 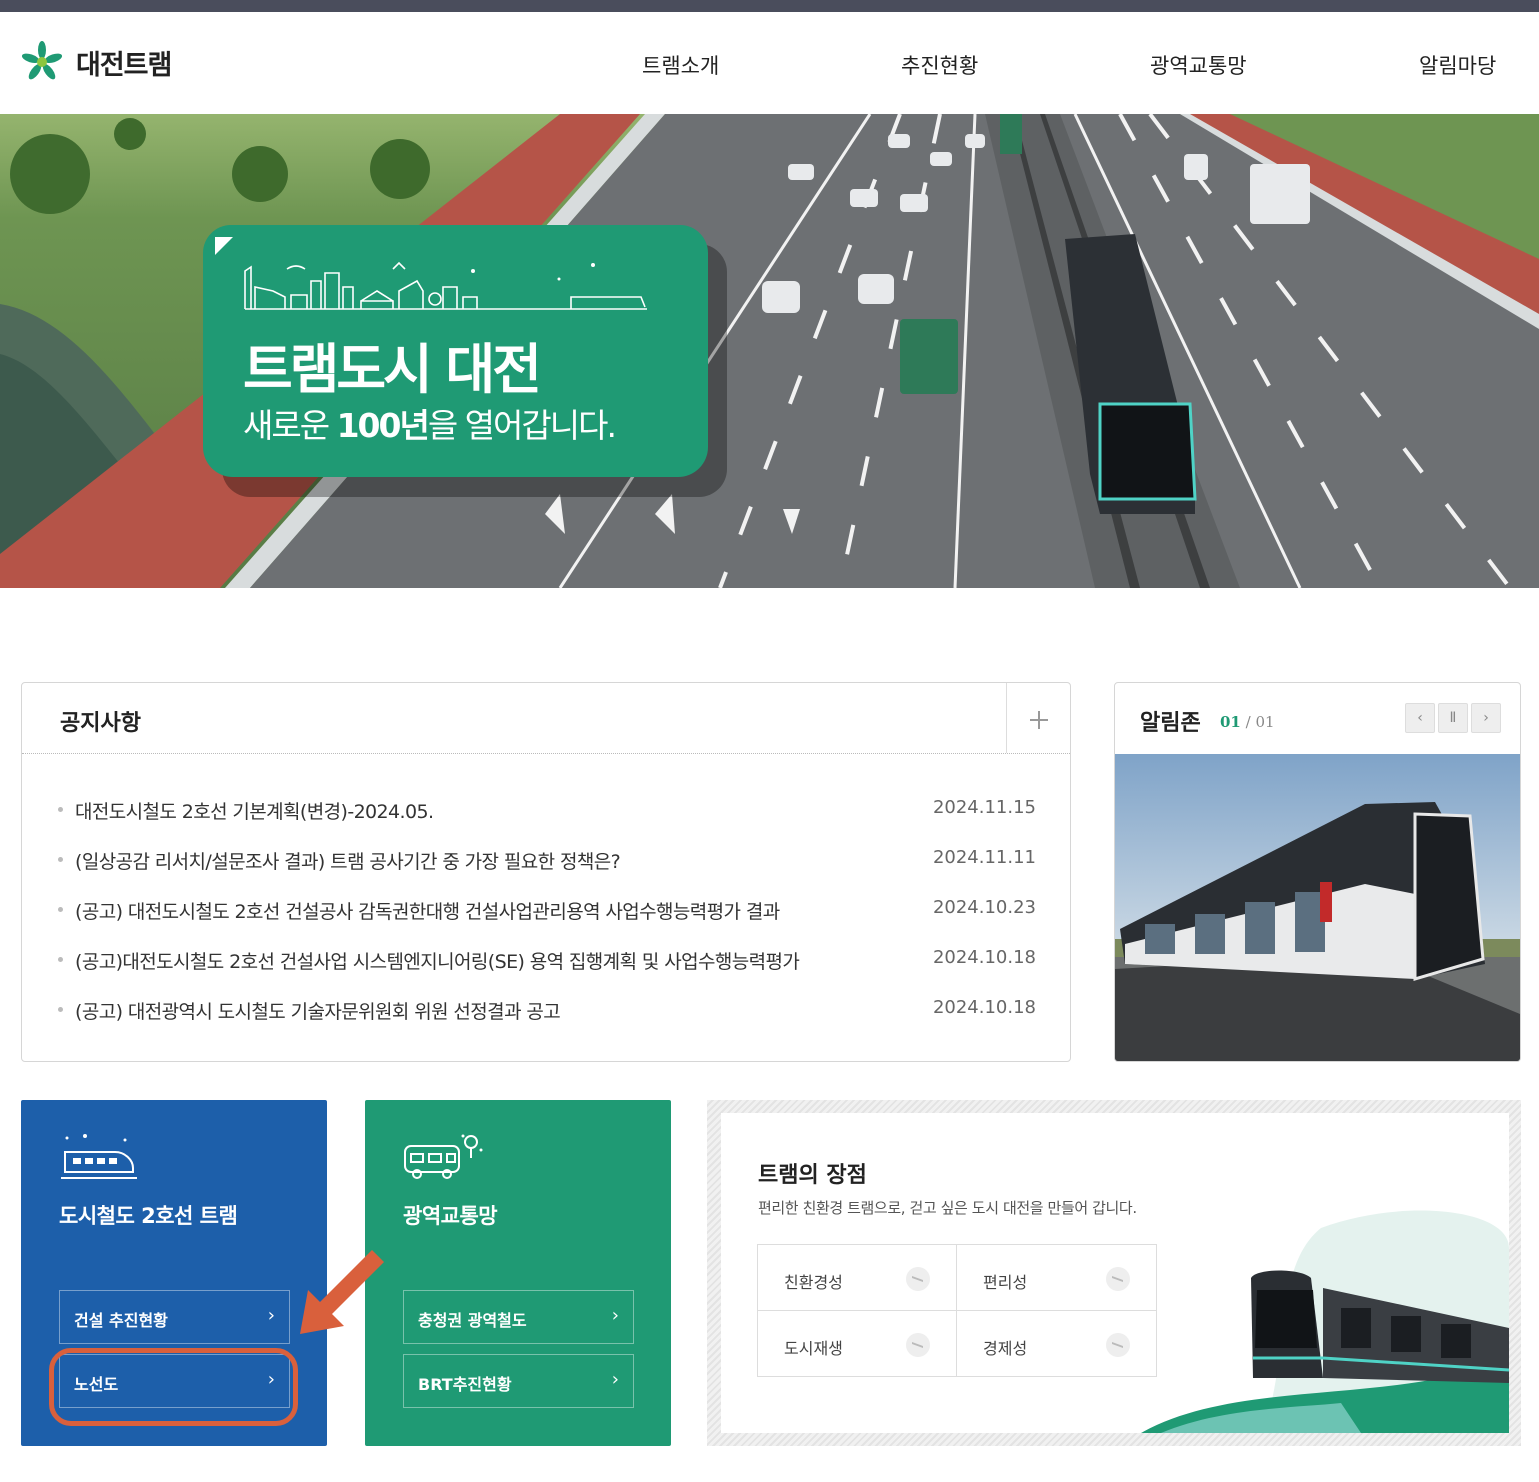 I want to click on logo-star-icon, so click(x=42, y=60).